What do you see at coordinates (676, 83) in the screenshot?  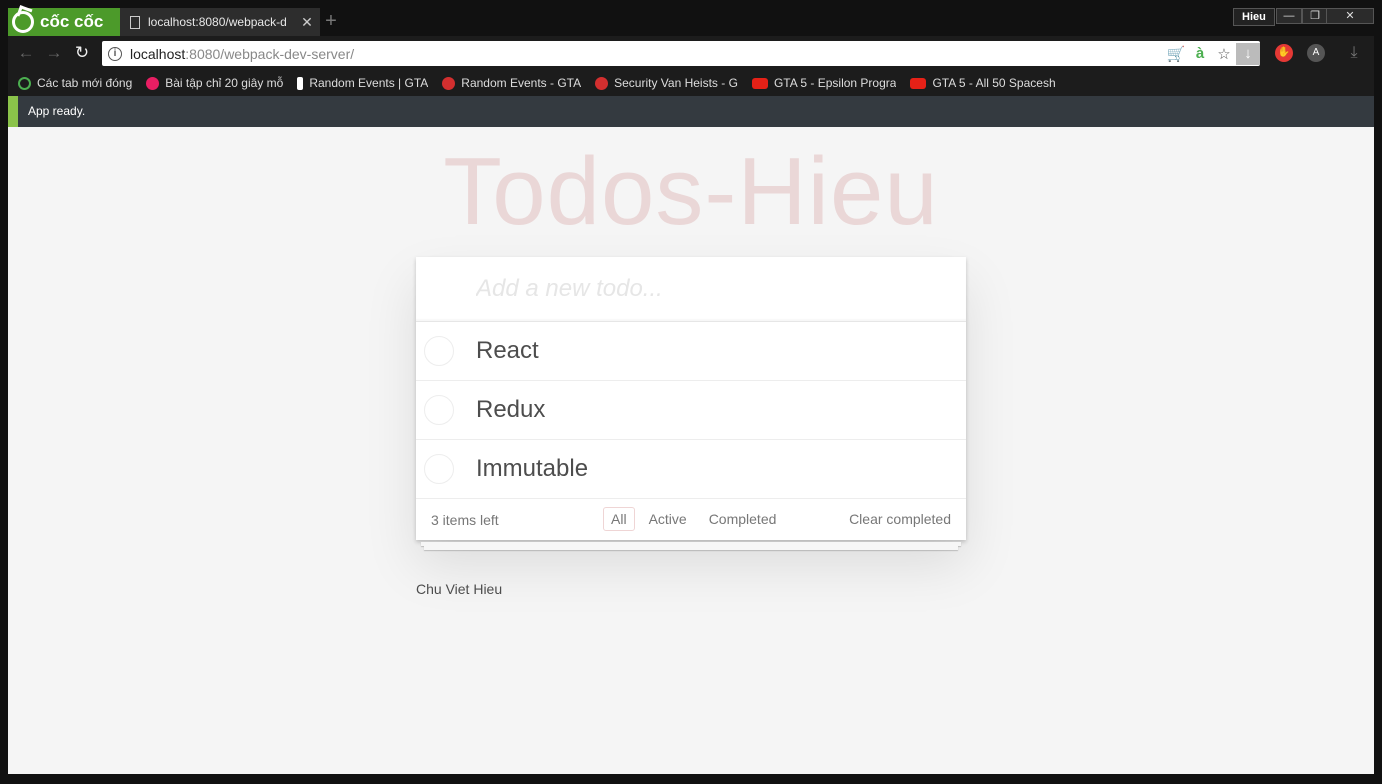 I see `bookmark-label: Security Van Heists - G` at bounding box center [676, 83].